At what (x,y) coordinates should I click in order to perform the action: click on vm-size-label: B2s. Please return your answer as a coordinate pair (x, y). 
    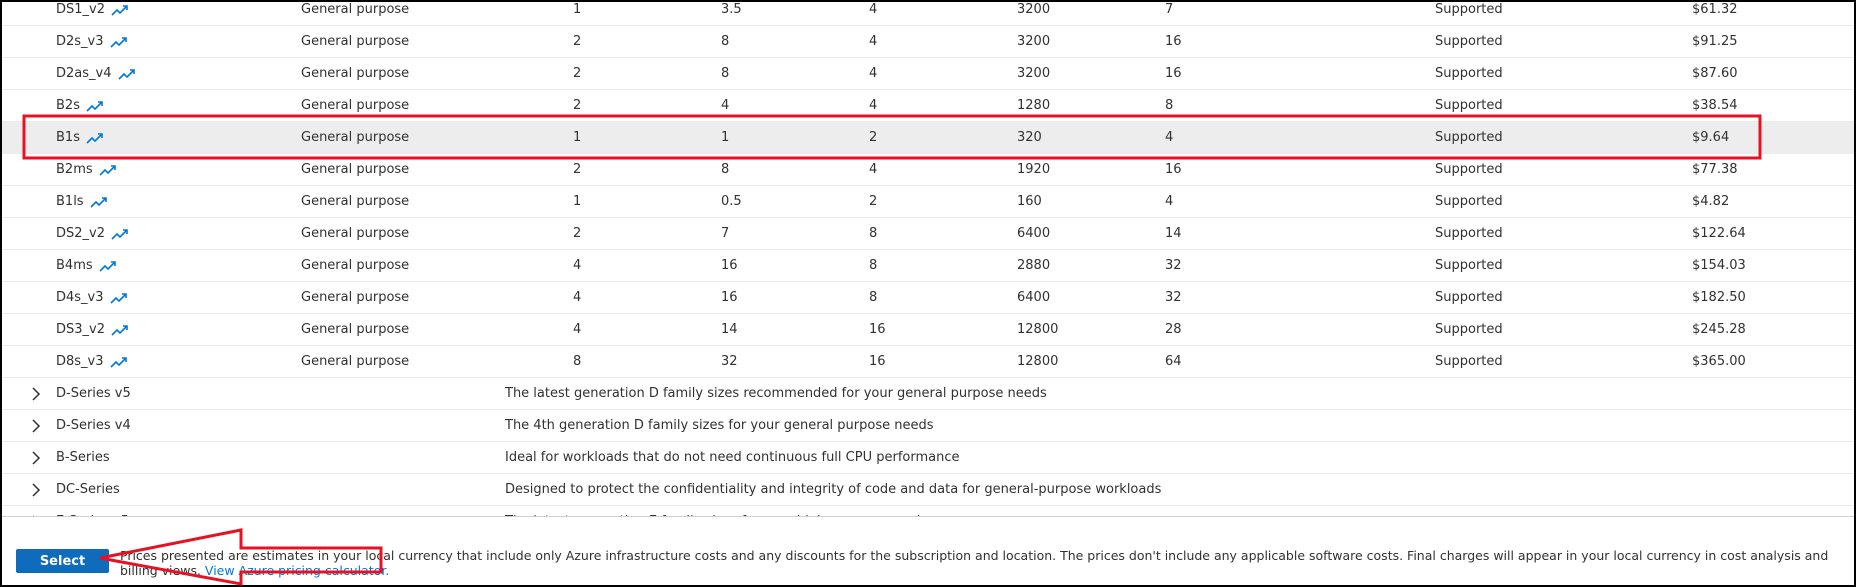
    Looking at the image, I should click on (68, 105).